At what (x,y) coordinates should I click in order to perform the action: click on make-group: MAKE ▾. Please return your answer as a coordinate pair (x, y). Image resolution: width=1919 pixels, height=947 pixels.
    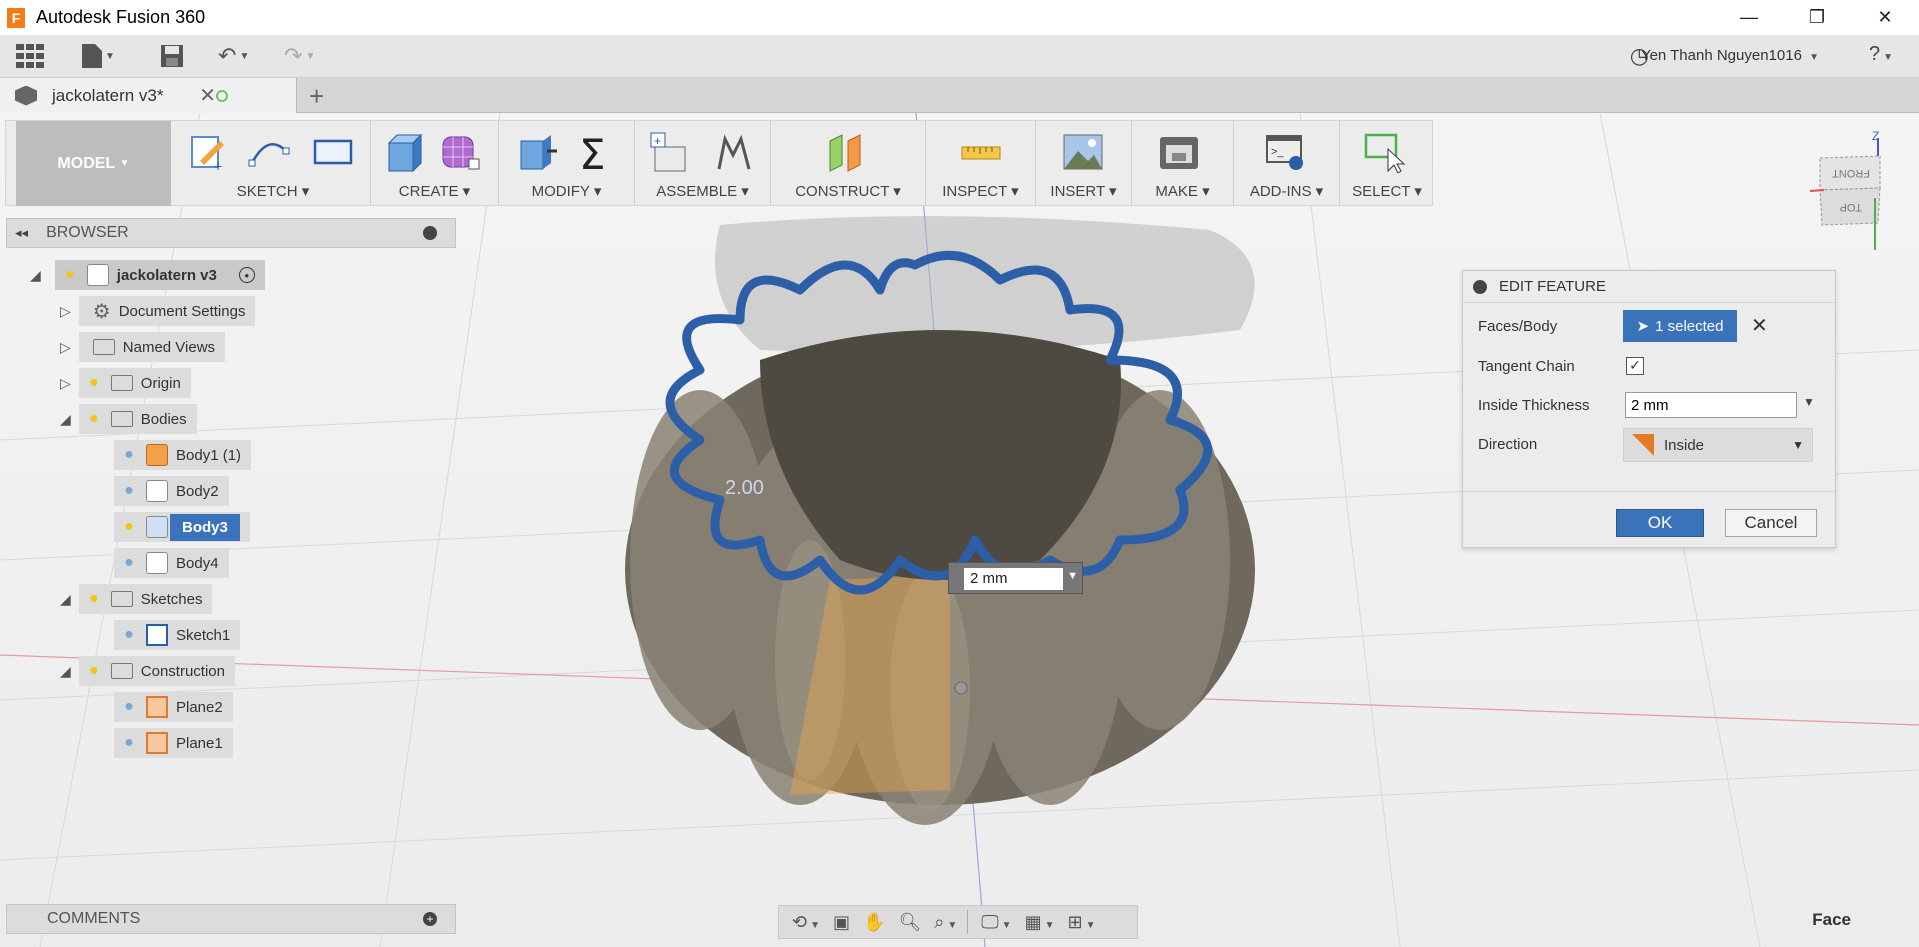
    Looking at the image, I should click on (1183, 163).